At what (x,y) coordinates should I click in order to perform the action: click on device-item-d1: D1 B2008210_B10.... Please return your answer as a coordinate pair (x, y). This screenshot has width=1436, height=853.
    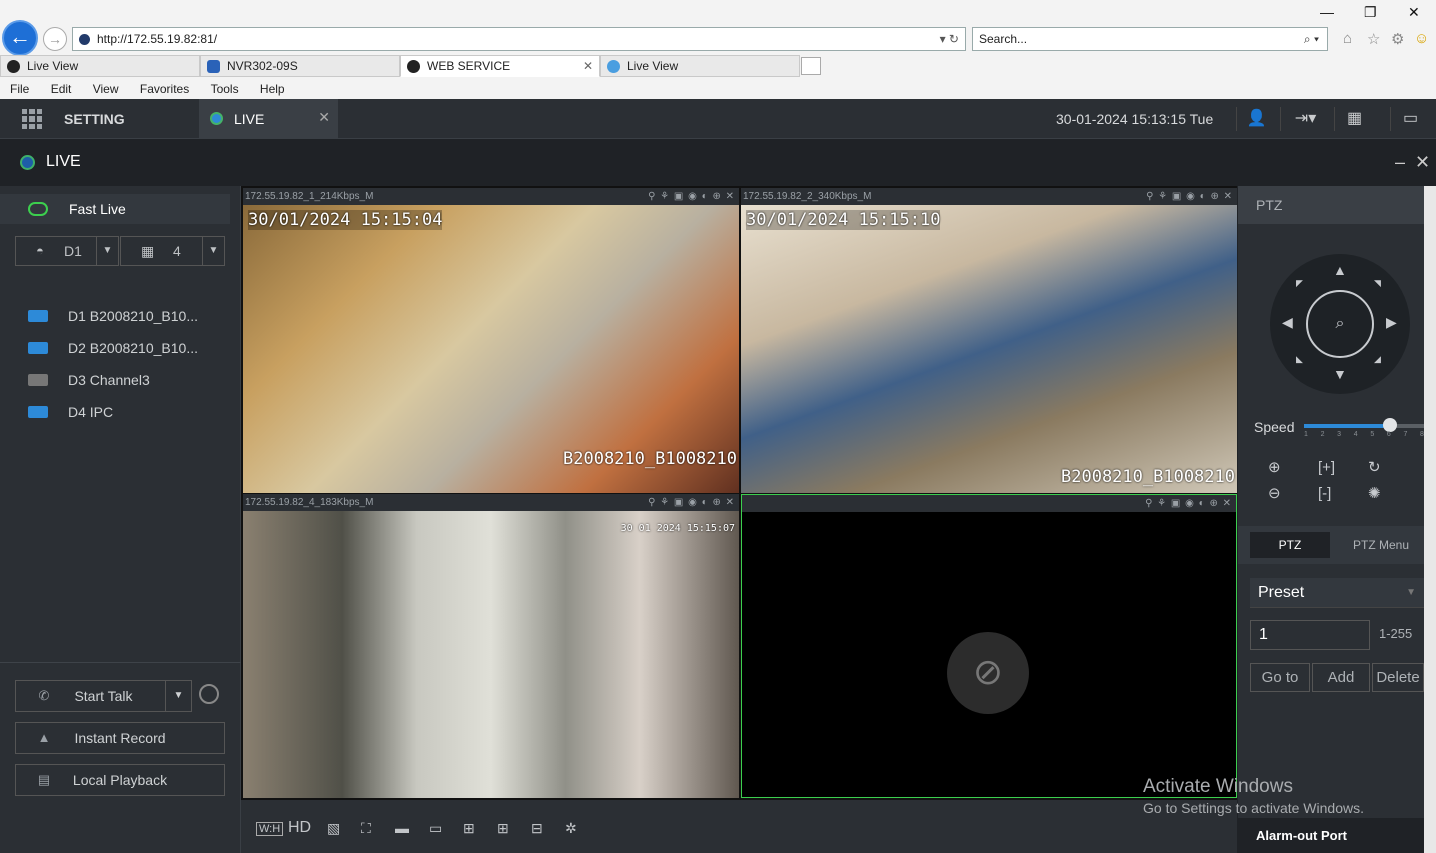
    Looking at the image, I should click on (113, 322).